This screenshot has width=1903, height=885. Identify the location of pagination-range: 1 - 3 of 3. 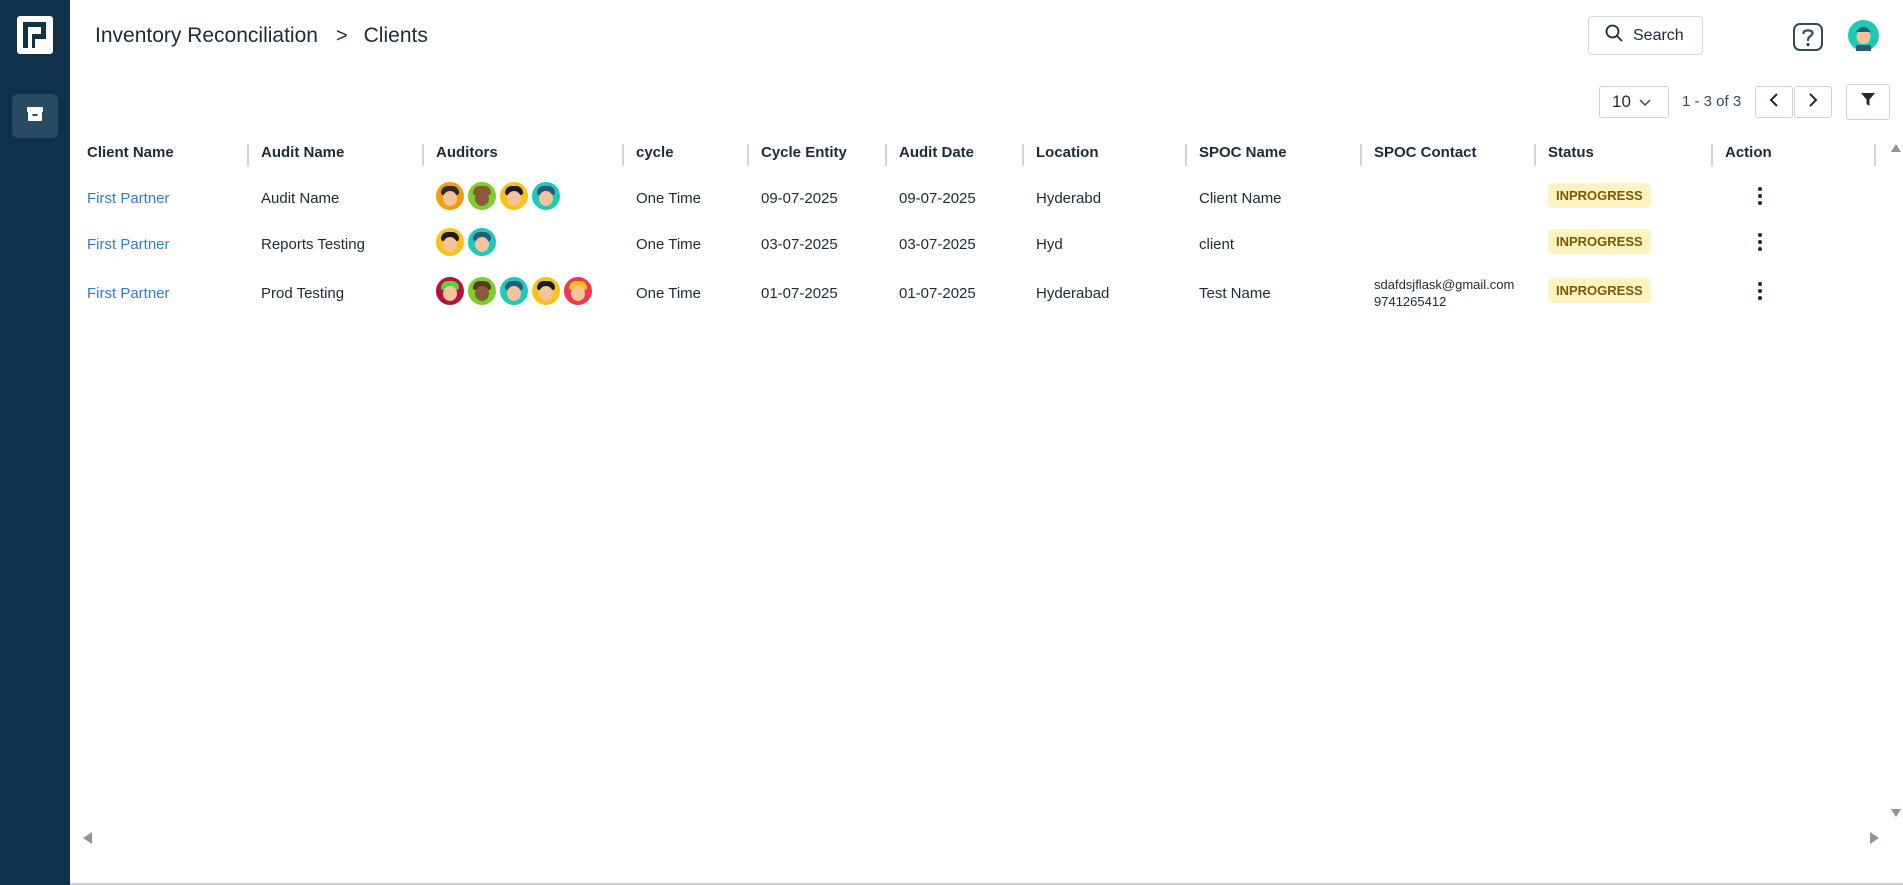
(1712, 101).